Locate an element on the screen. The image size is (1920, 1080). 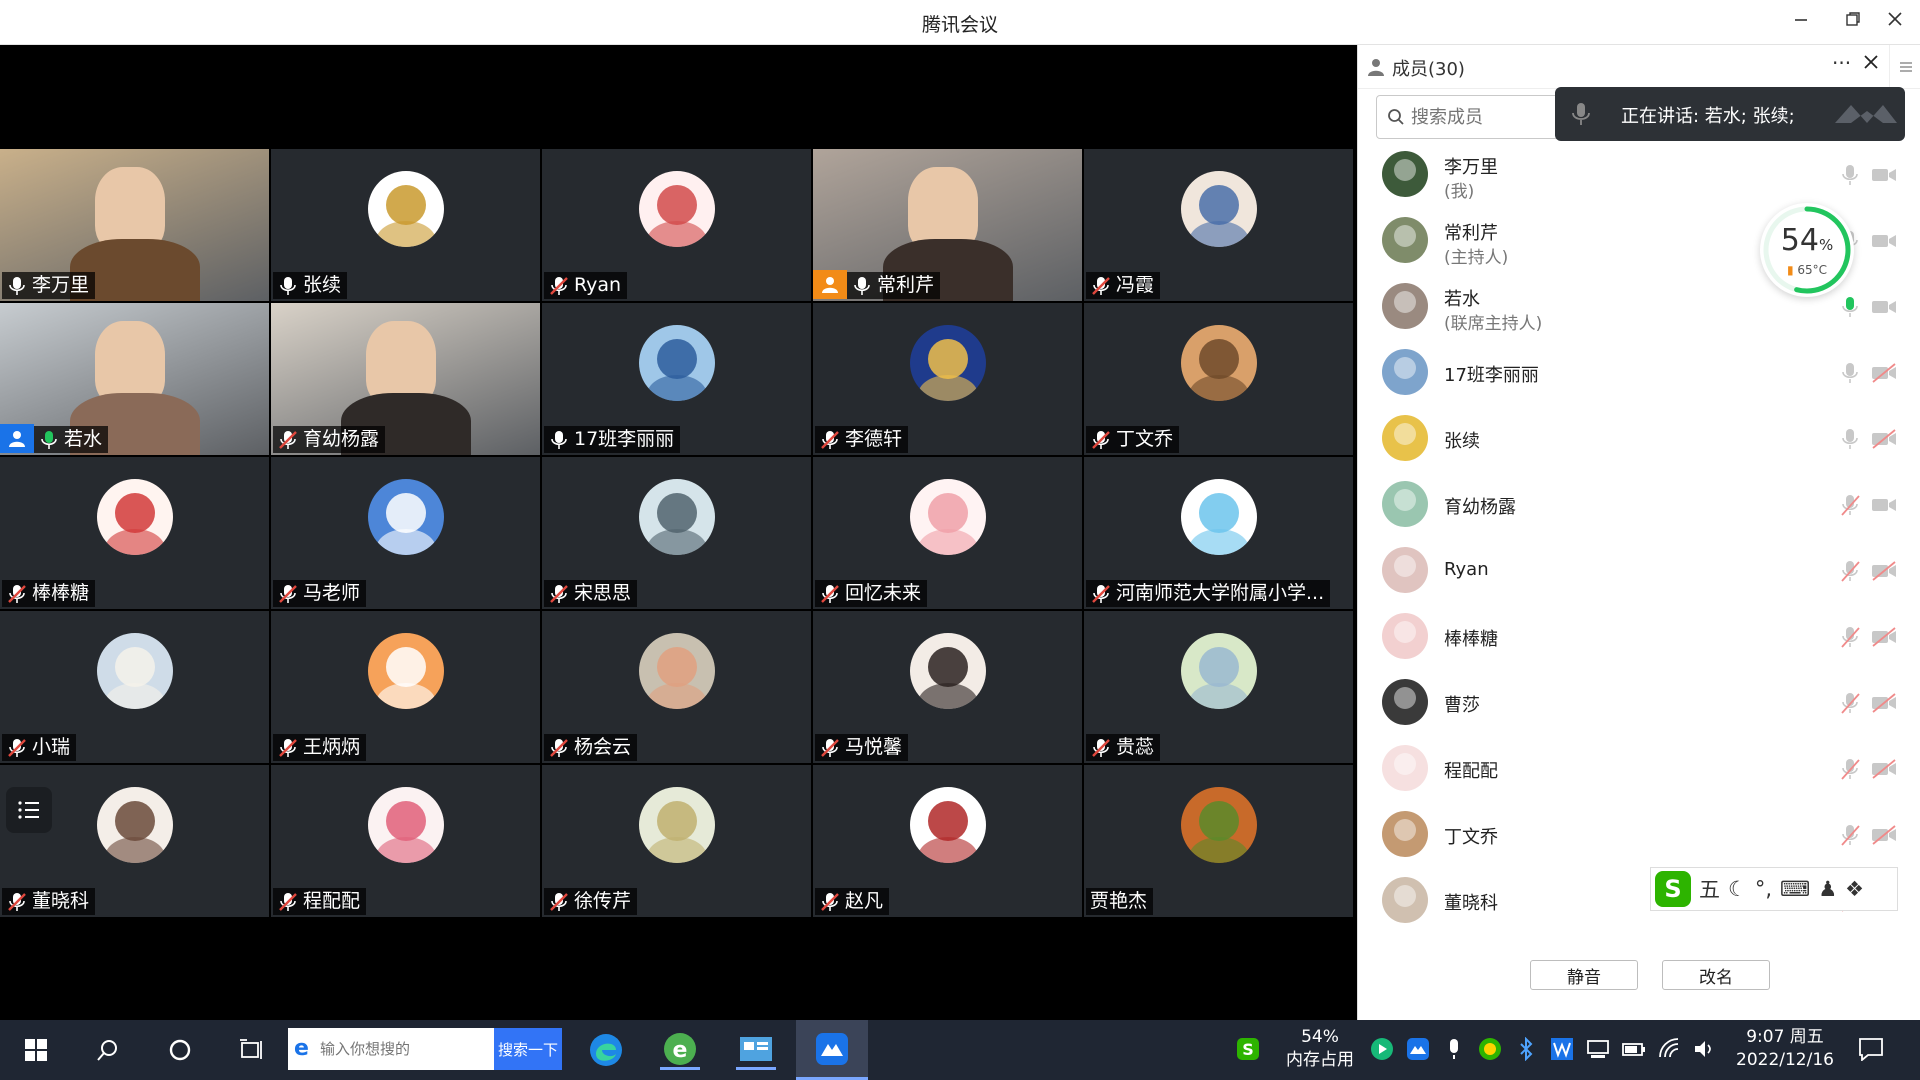
close-panel-button is located at coordinates (1871, 64).